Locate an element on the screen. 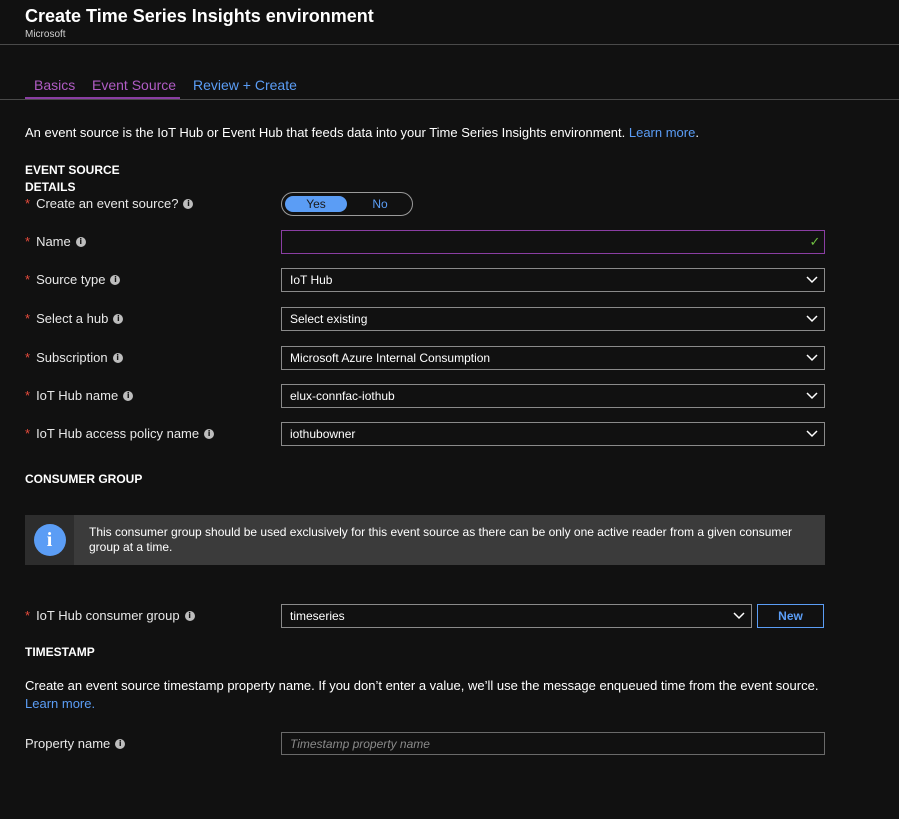 Image resolution: width=899 pixels, height=819 pixels. tabs-divider is located at coordinates (449, 99).